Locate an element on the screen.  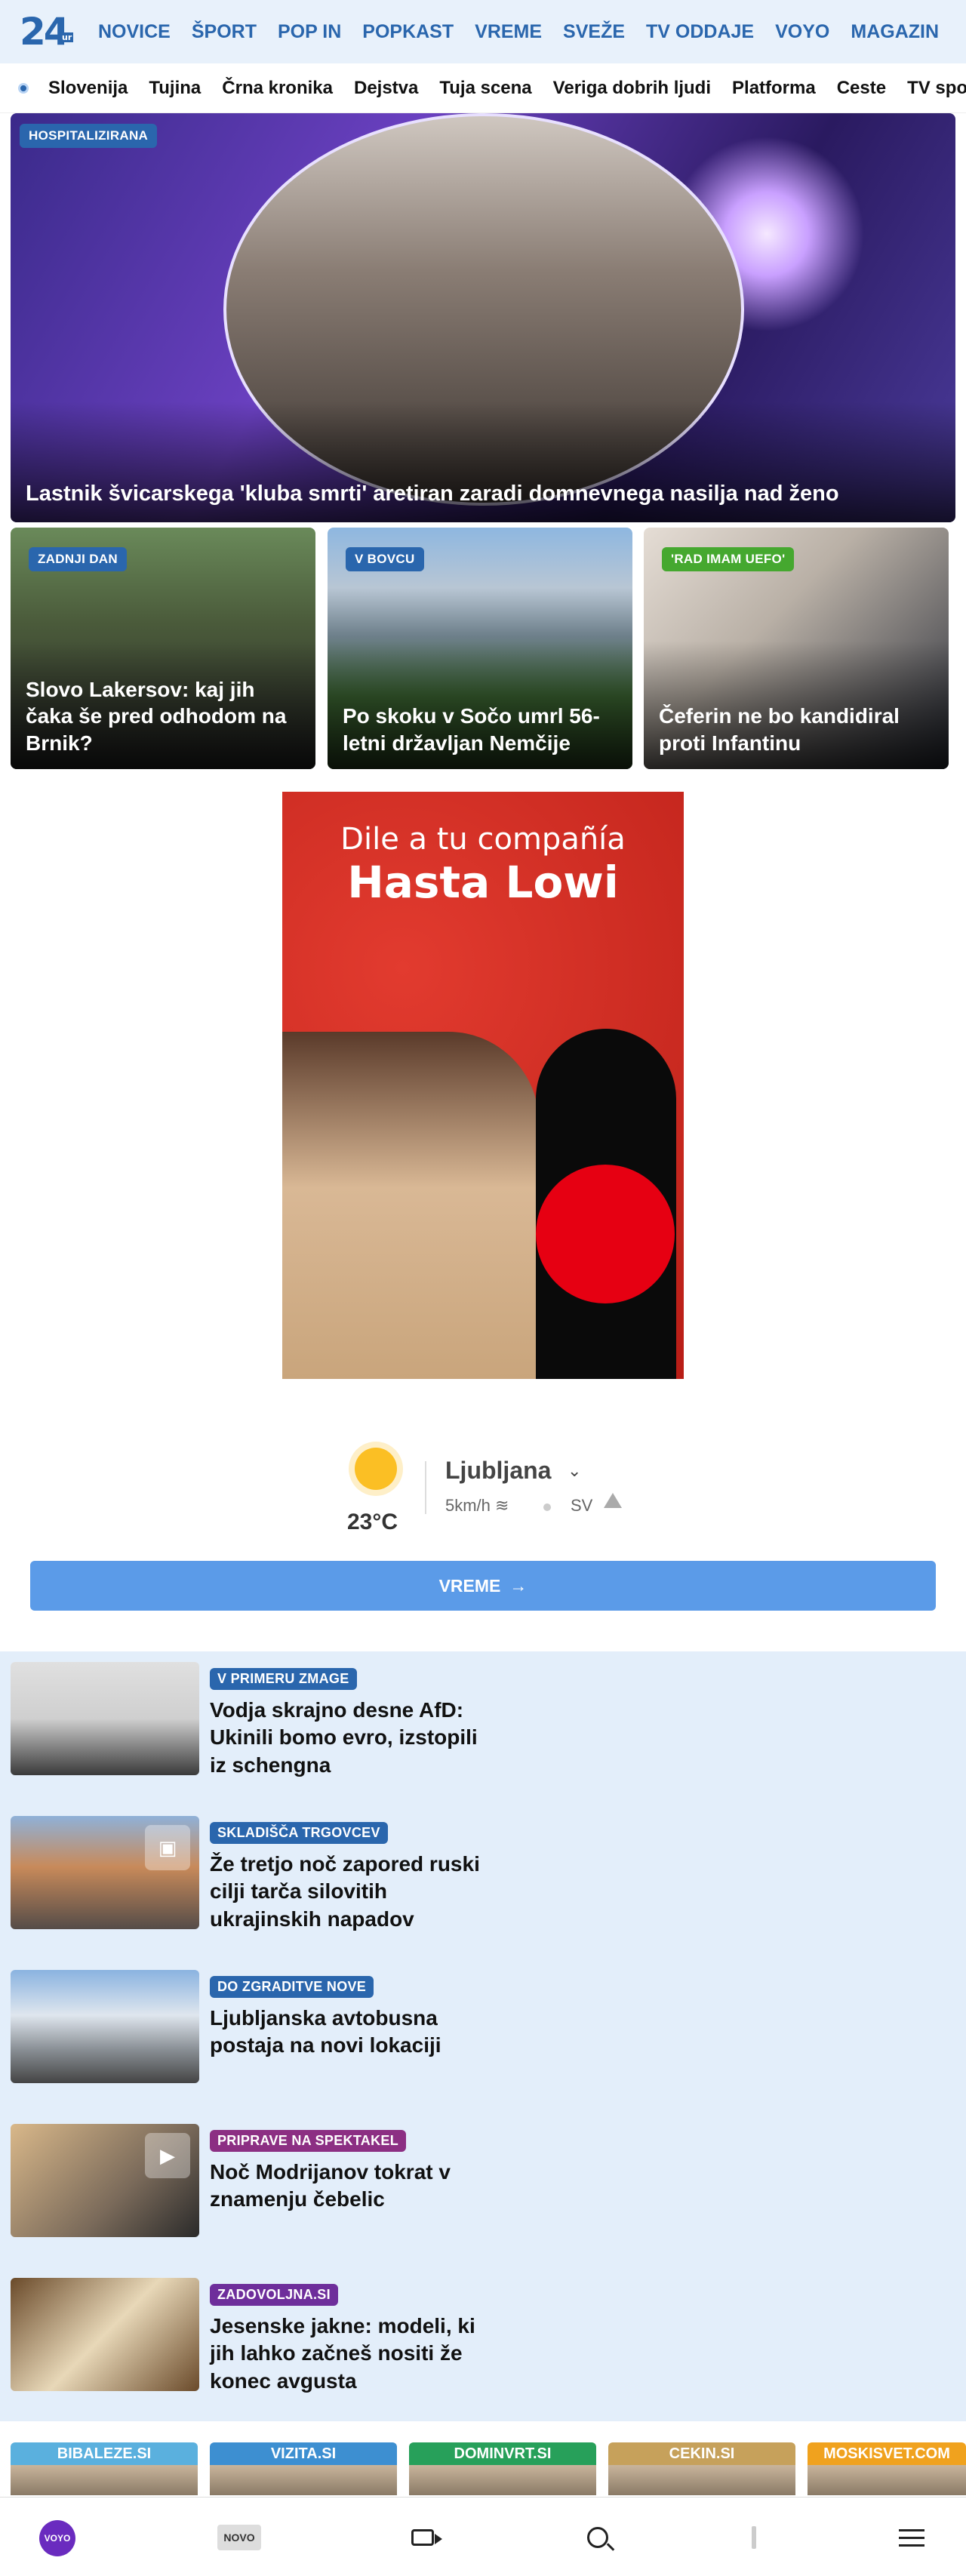
partner-label: CEKIN.SI is located at coordinates (701, 2453).